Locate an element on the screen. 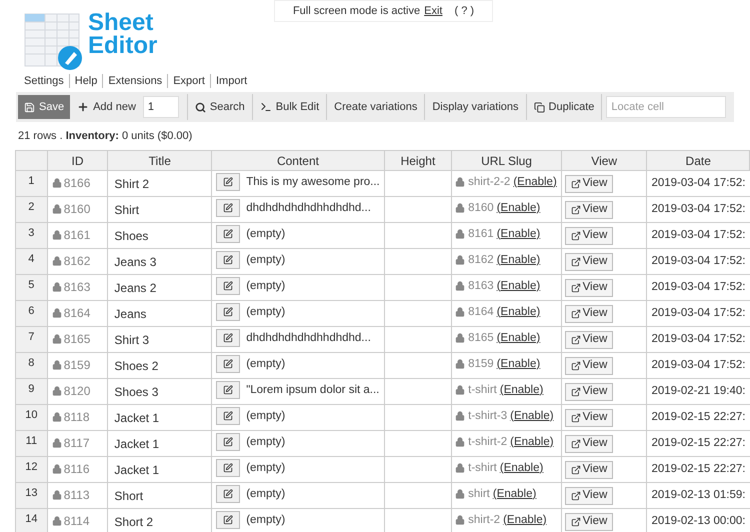 The height and width of the screenshot is (532, 750). add-new-button: Add new is located at coordinates (106, 107).